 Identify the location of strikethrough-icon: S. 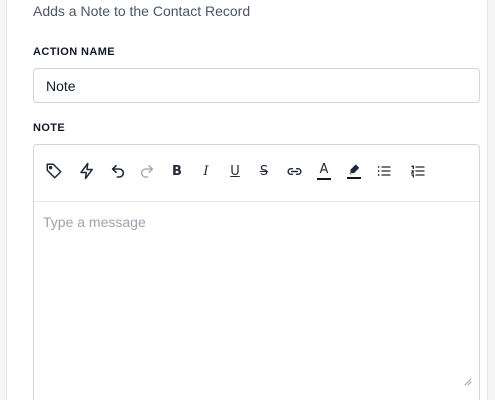
(264, 171).